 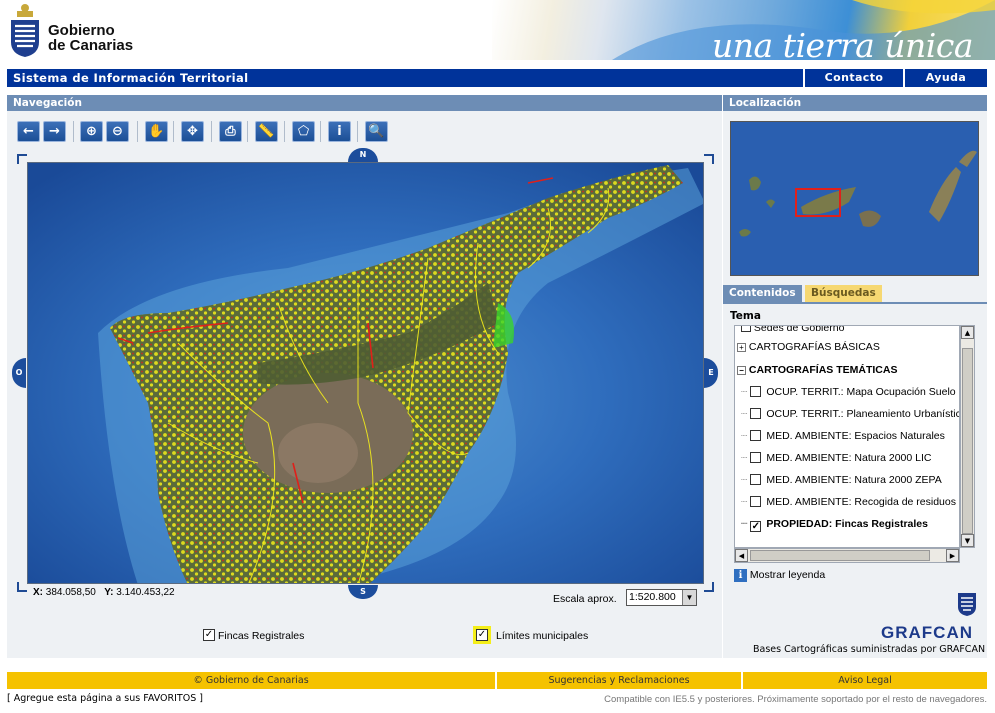 I want to click on tree-row-label: CARTOGRAFÍAS BÁSICAS, so click(x=814, y=347).